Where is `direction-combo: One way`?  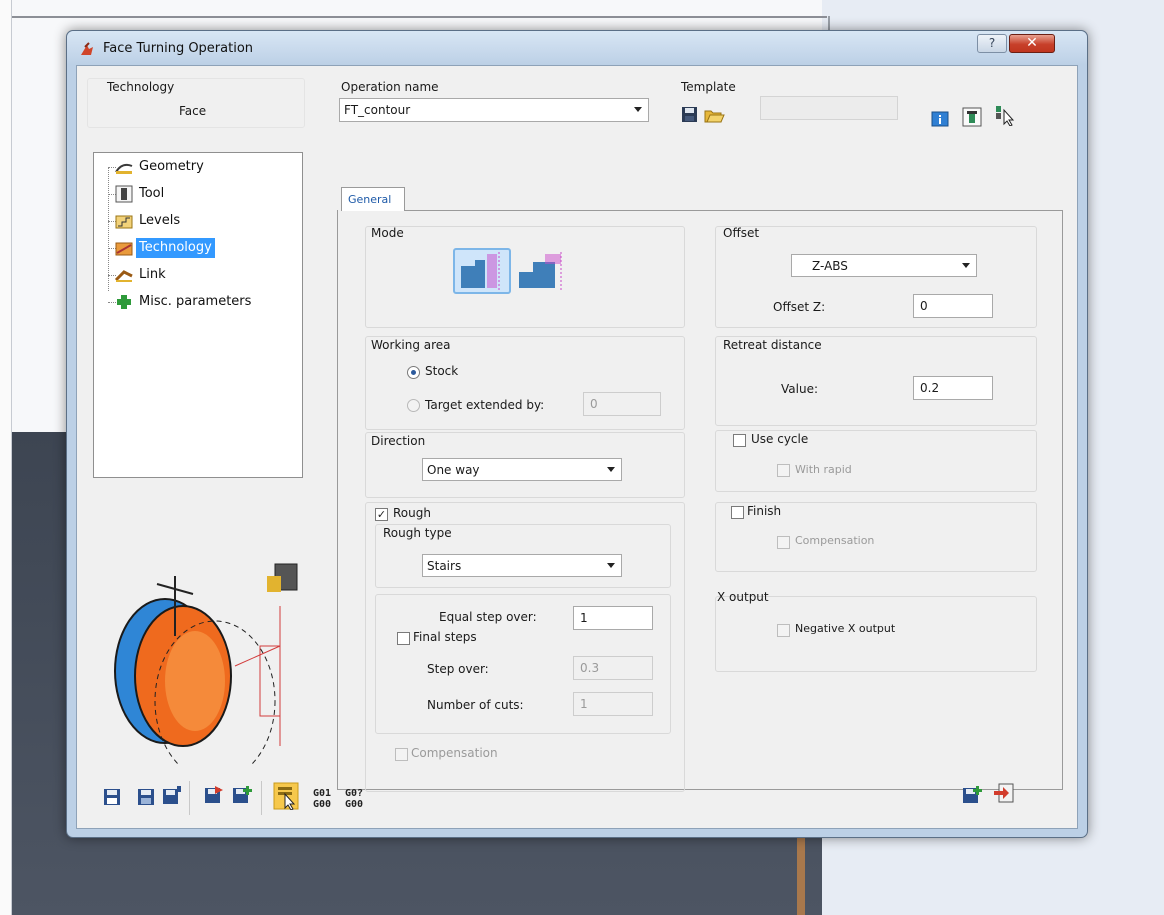 direction-combo: One way is located at coordinates (522, 469).